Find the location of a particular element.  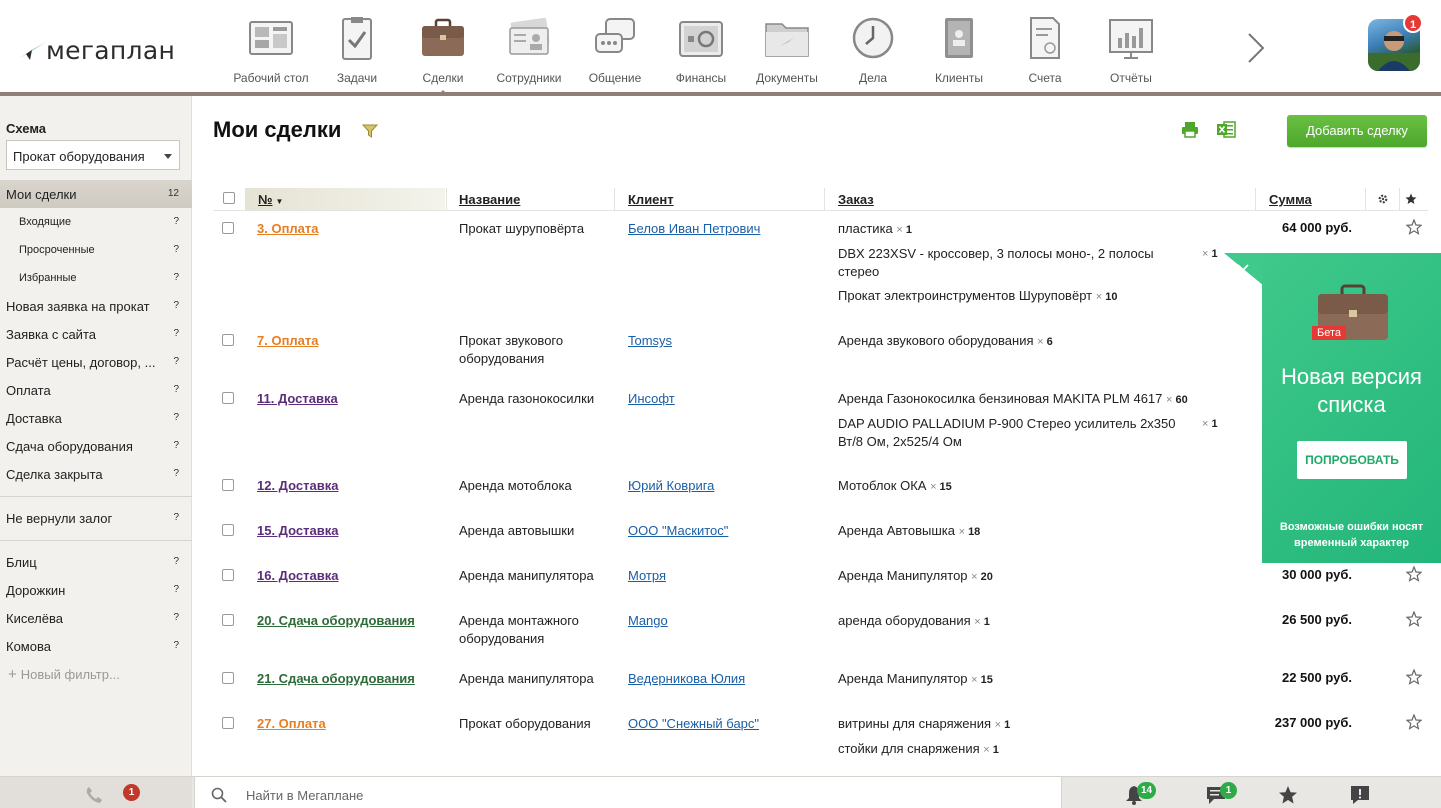

deal-name: Аренда монтажного оборудования is located at coordinates (519, 629).